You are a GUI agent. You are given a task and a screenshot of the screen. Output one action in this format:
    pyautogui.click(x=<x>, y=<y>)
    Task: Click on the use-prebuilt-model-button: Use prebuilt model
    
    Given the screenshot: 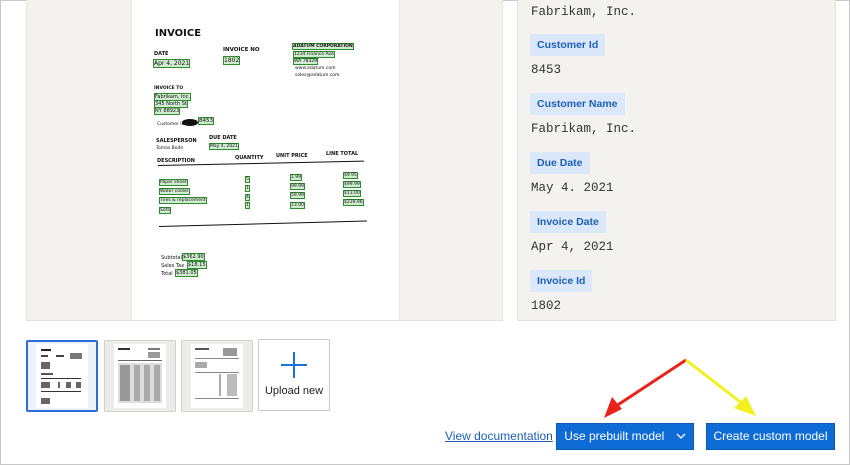 What is the action you would take?
    pyautogui.click(x=625, y=436)
    